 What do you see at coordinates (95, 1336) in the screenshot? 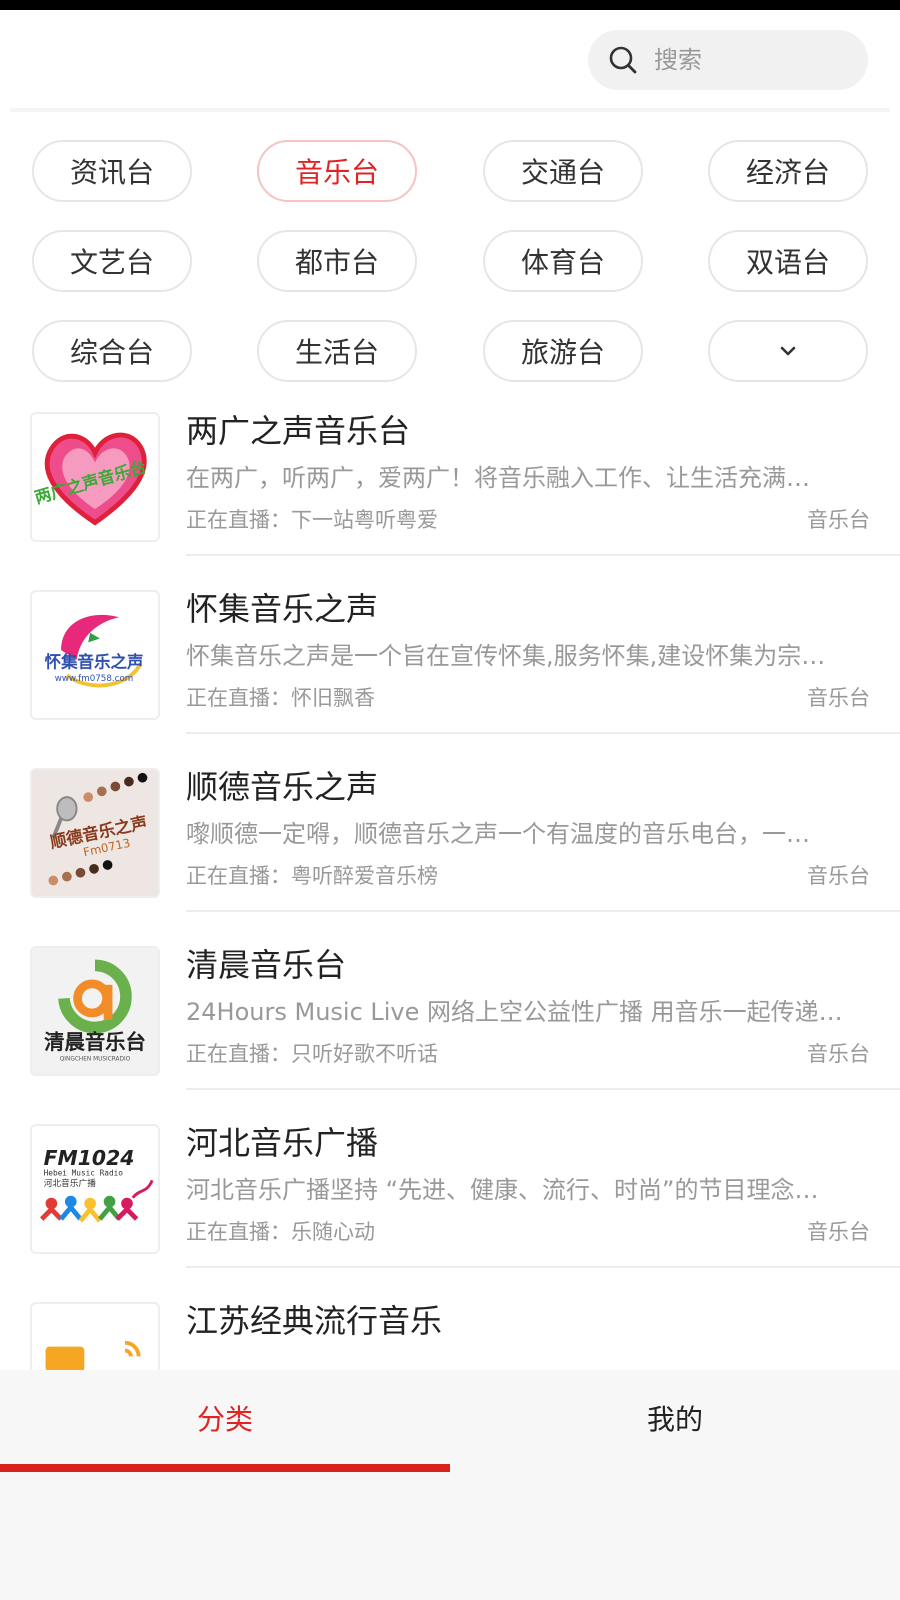
I see `station-logo` at bounding box center [95, 1336].